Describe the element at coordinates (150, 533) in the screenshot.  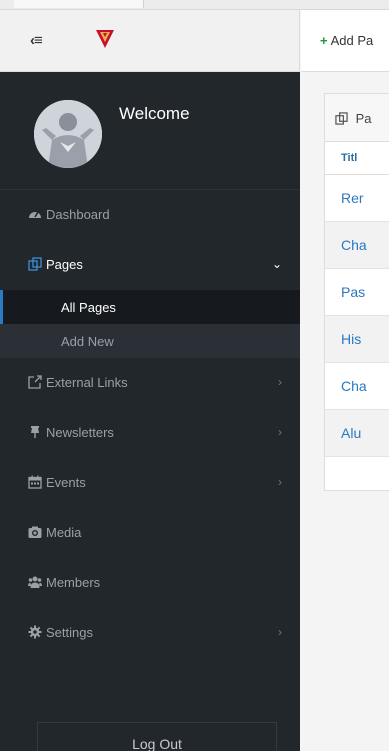
I see `sidebar-item-media: Media` at that location.